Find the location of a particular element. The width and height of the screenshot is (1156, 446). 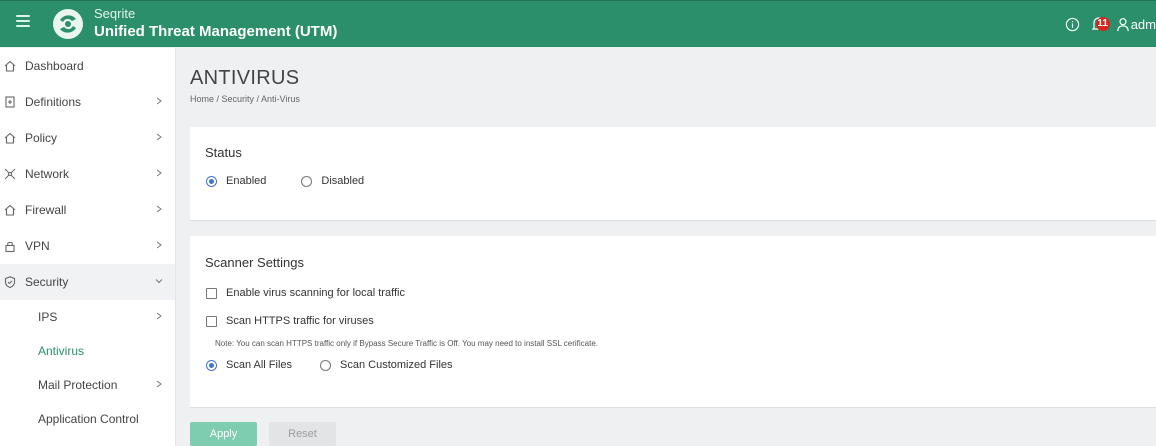

sidebar-subitem-mail-protection: Mail Protection is located at coordinates (87, 385).